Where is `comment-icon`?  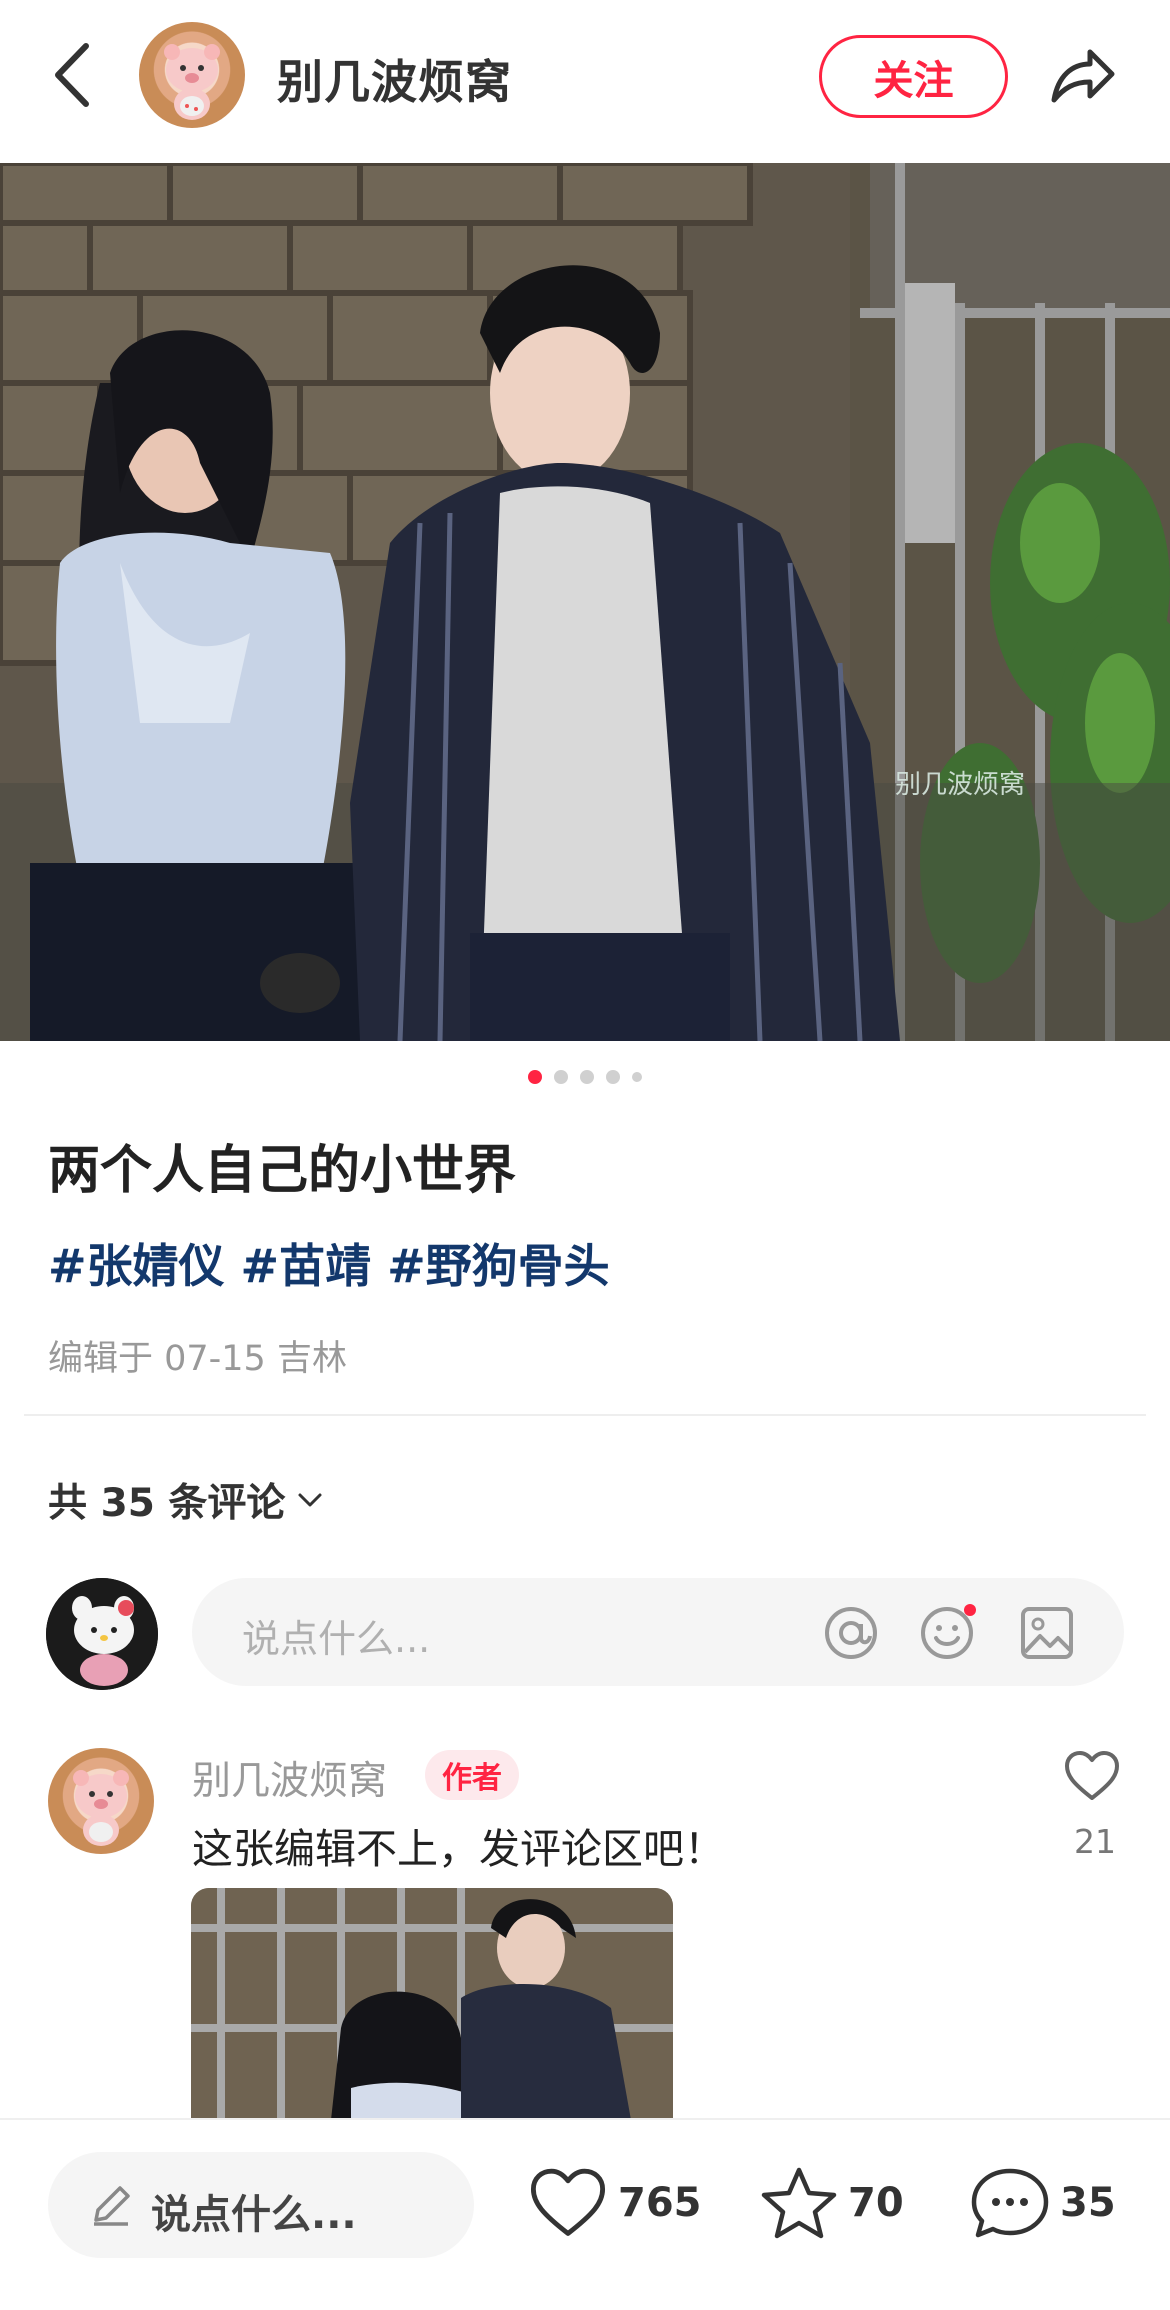
comment-icon is located at coordinates (1010, 2203).